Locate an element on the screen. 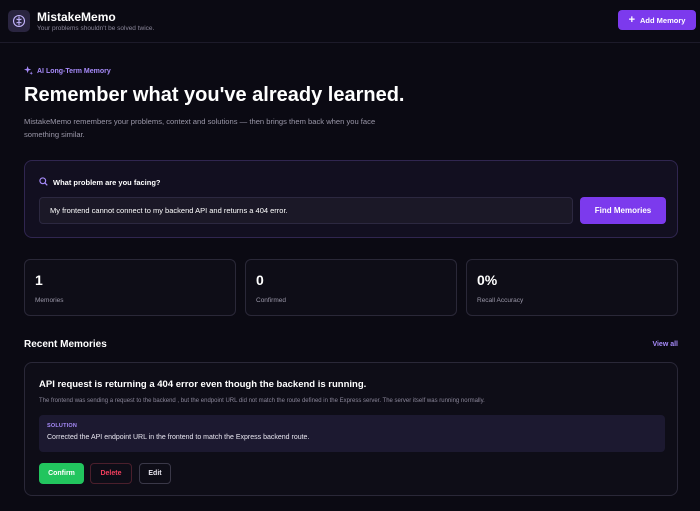 The height and width of the screenshot is (511, 700). brain-logo-icon is located at coordinates (19, 21).